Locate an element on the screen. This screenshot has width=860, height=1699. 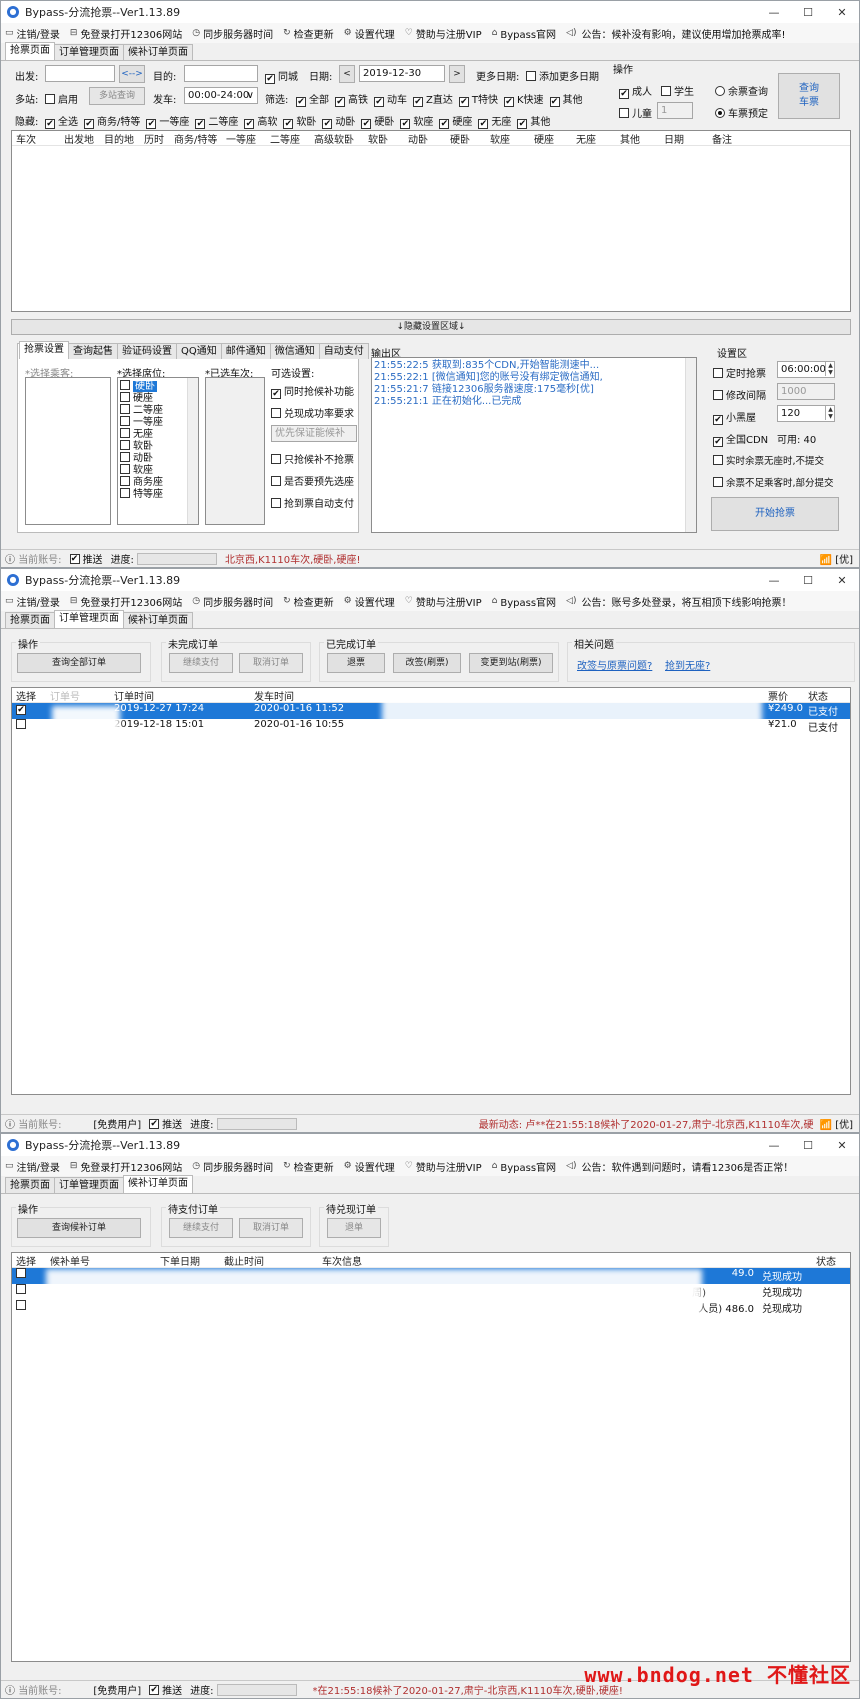
hide-high-soft: ✔ 高软 is located at coordinates (260, 121).